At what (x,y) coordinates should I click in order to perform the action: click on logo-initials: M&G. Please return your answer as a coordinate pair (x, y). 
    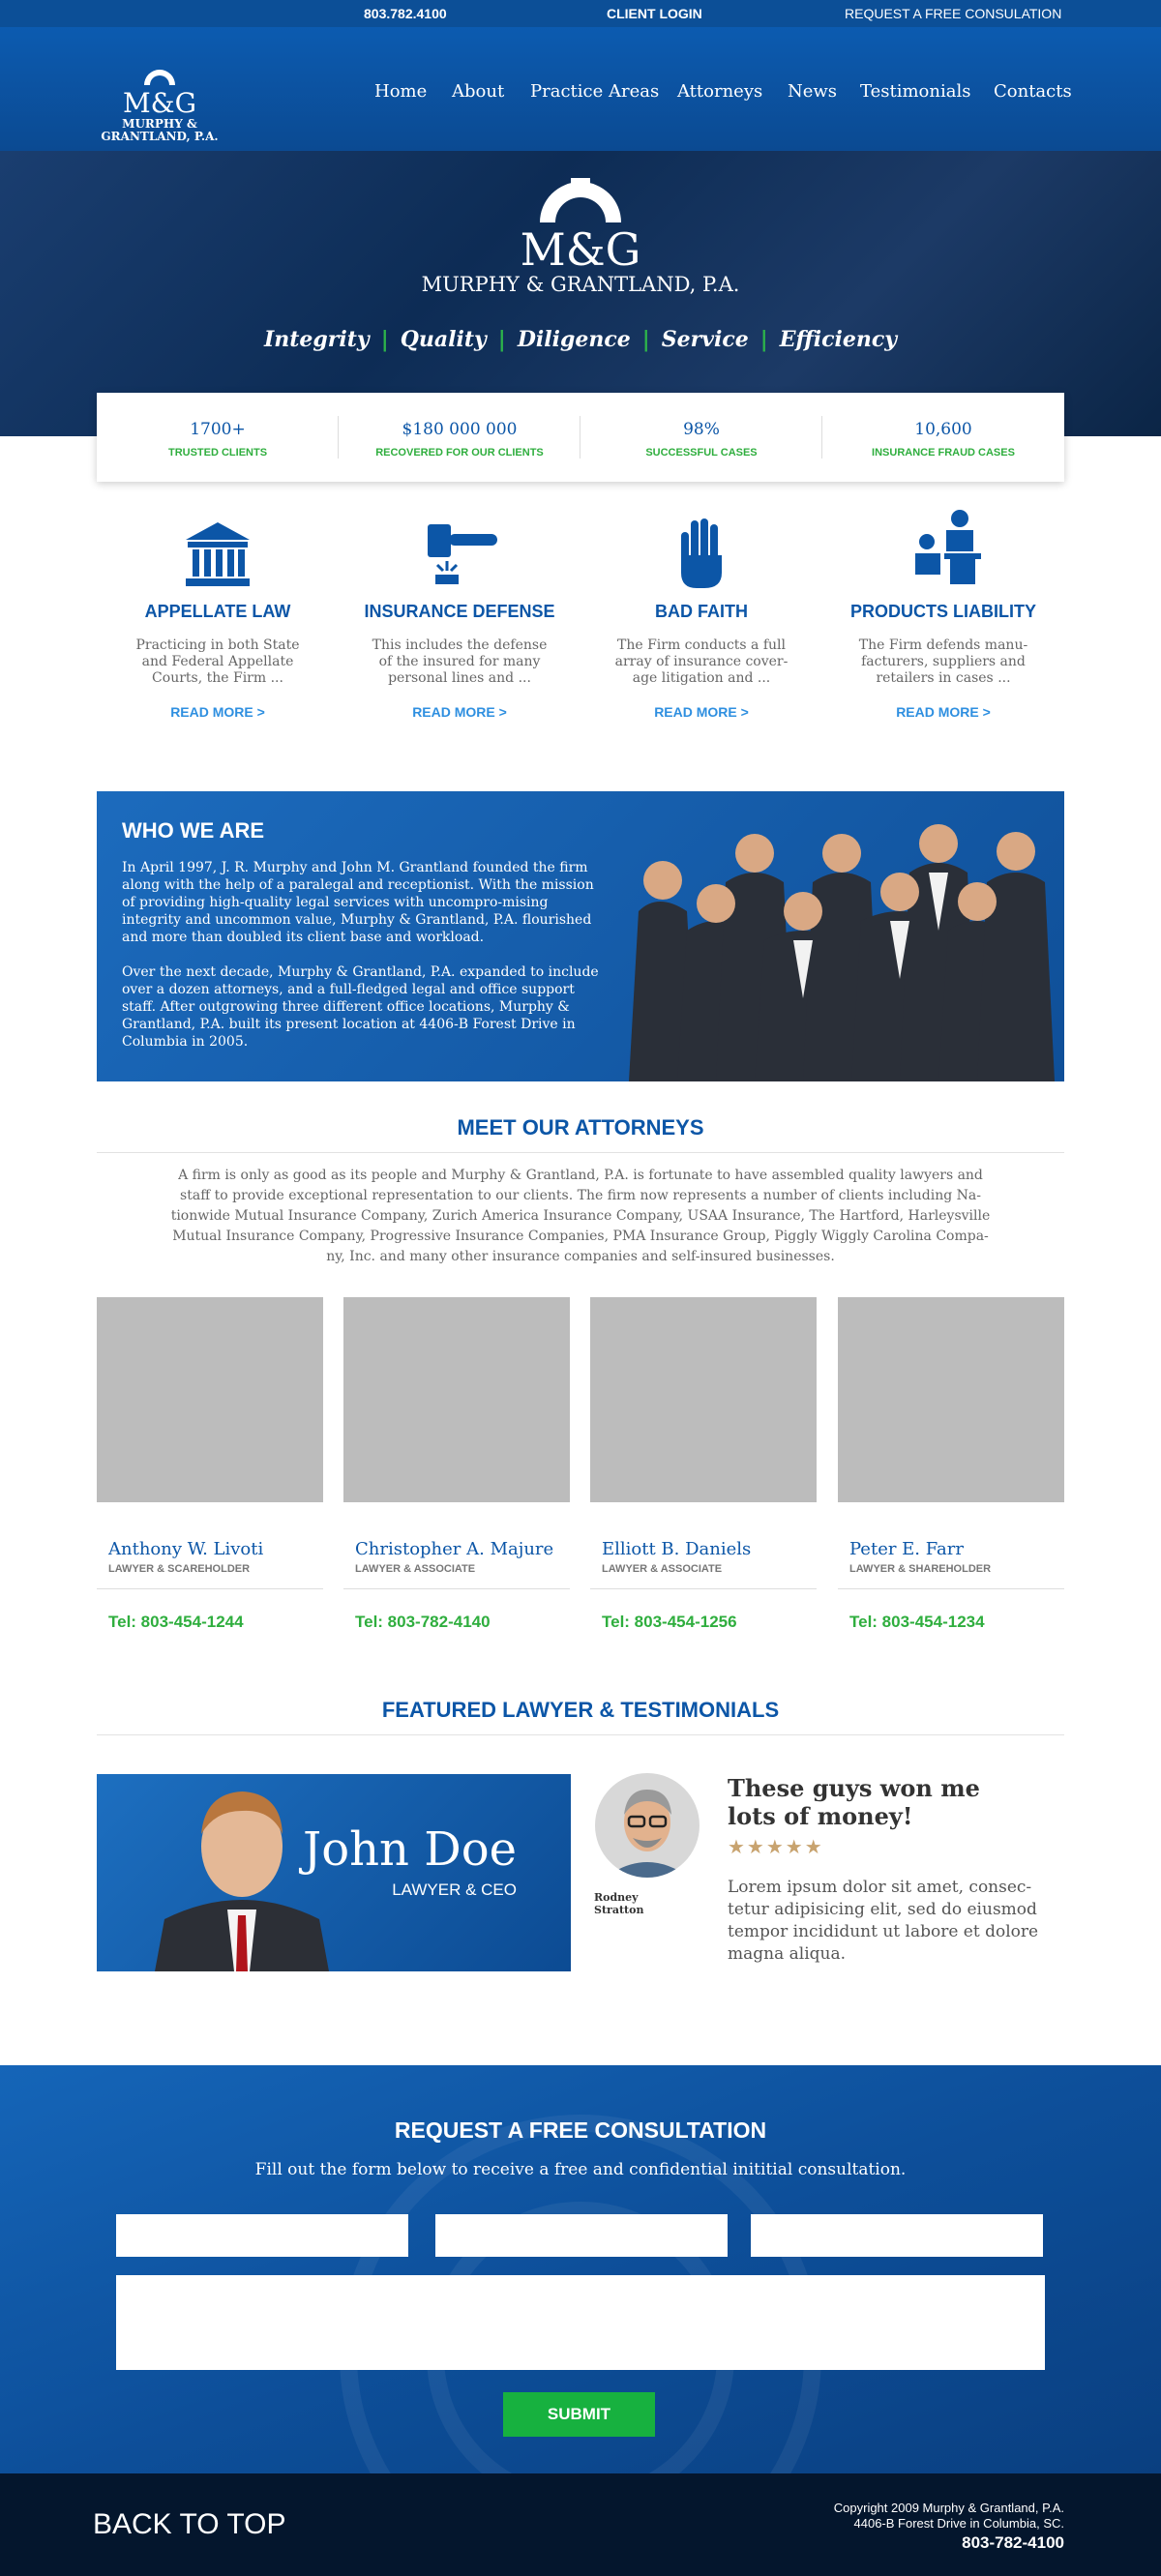
    Looking at the image, I should click on (159, 103).